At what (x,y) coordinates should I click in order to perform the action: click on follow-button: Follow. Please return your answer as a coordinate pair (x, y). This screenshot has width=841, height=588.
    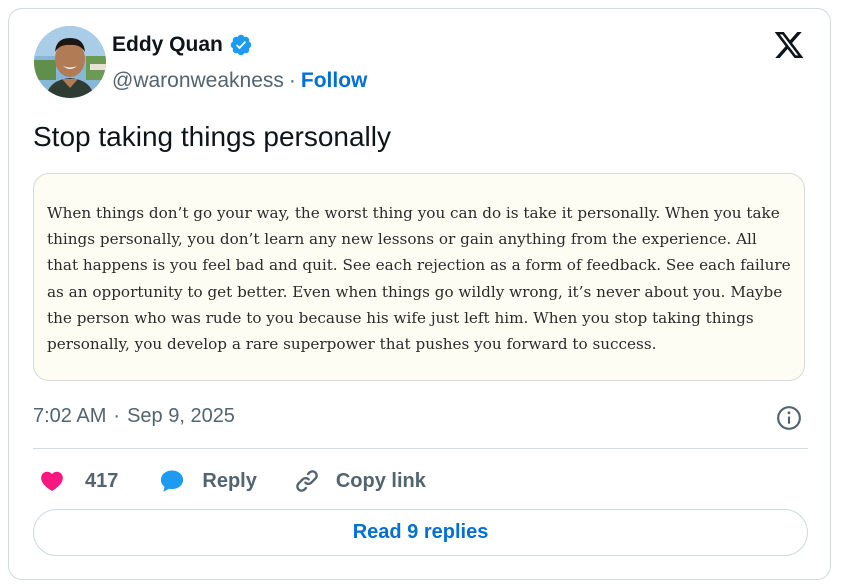
    Looking at the image, I should click on (334, 81).